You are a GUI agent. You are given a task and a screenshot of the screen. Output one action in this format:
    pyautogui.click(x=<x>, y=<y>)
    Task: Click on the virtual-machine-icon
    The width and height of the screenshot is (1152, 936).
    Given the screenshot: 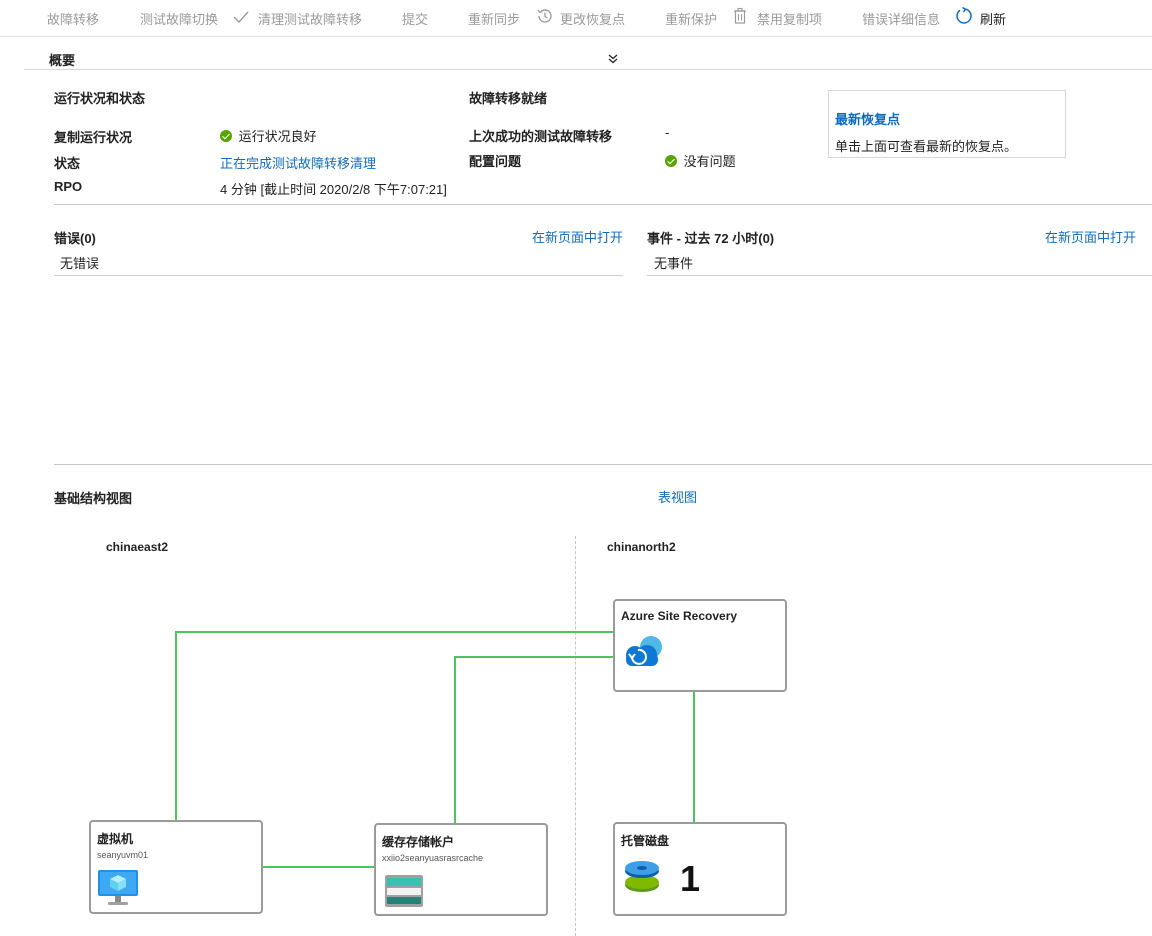 What is the action you would take?
    pyautogui.click(x=118, y=887)
    